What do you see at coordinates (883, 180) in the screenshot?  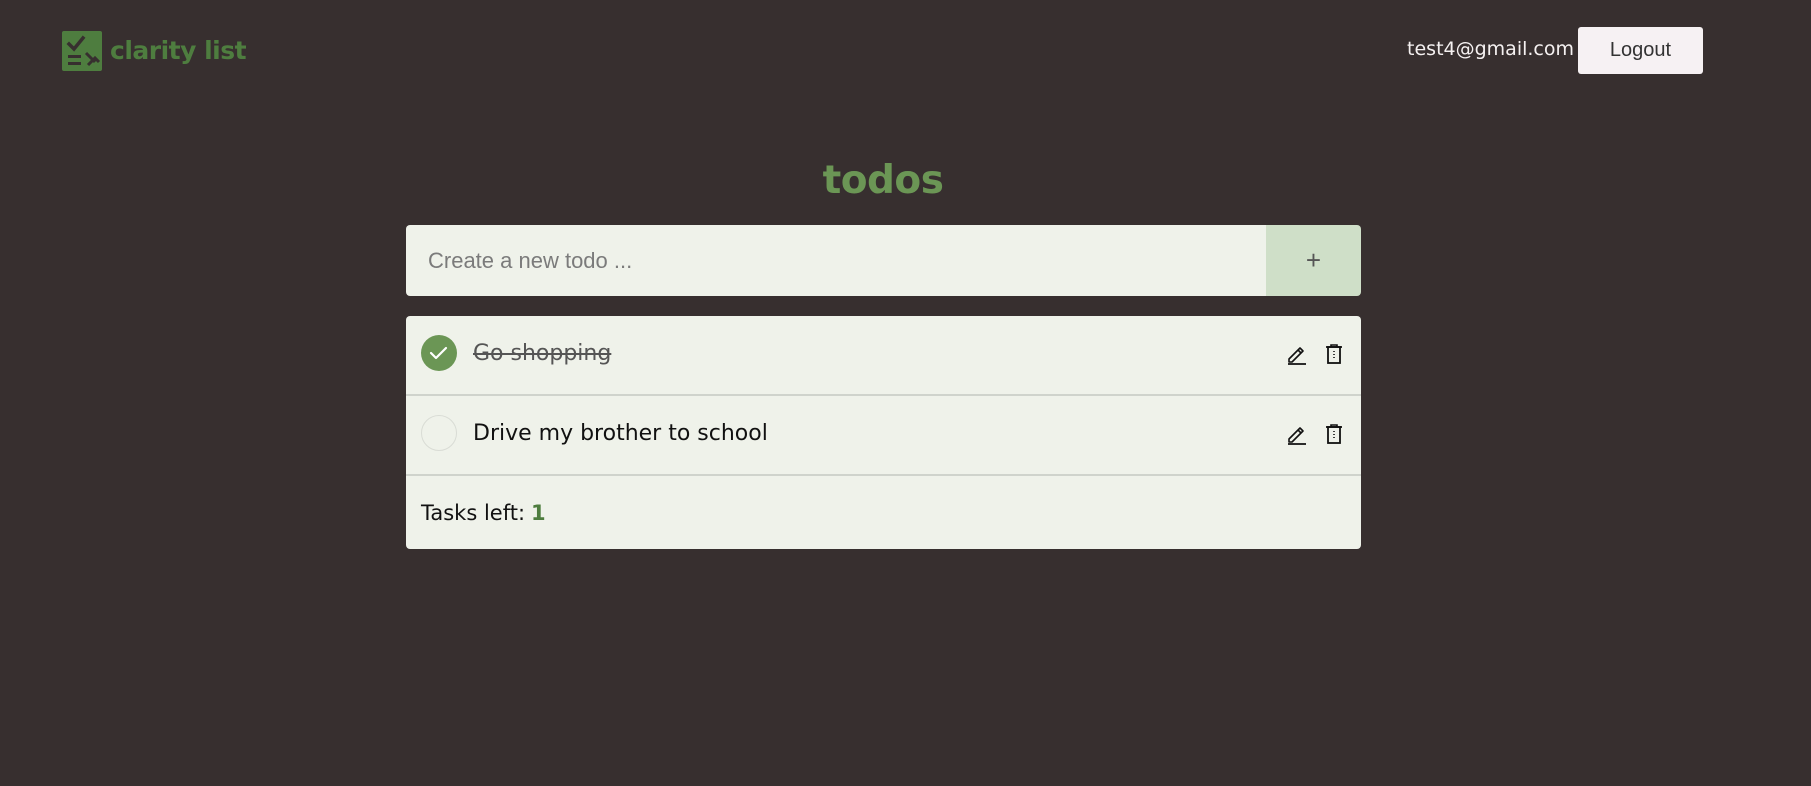 I see `page-title: todos` at bounding box center [883, 180].